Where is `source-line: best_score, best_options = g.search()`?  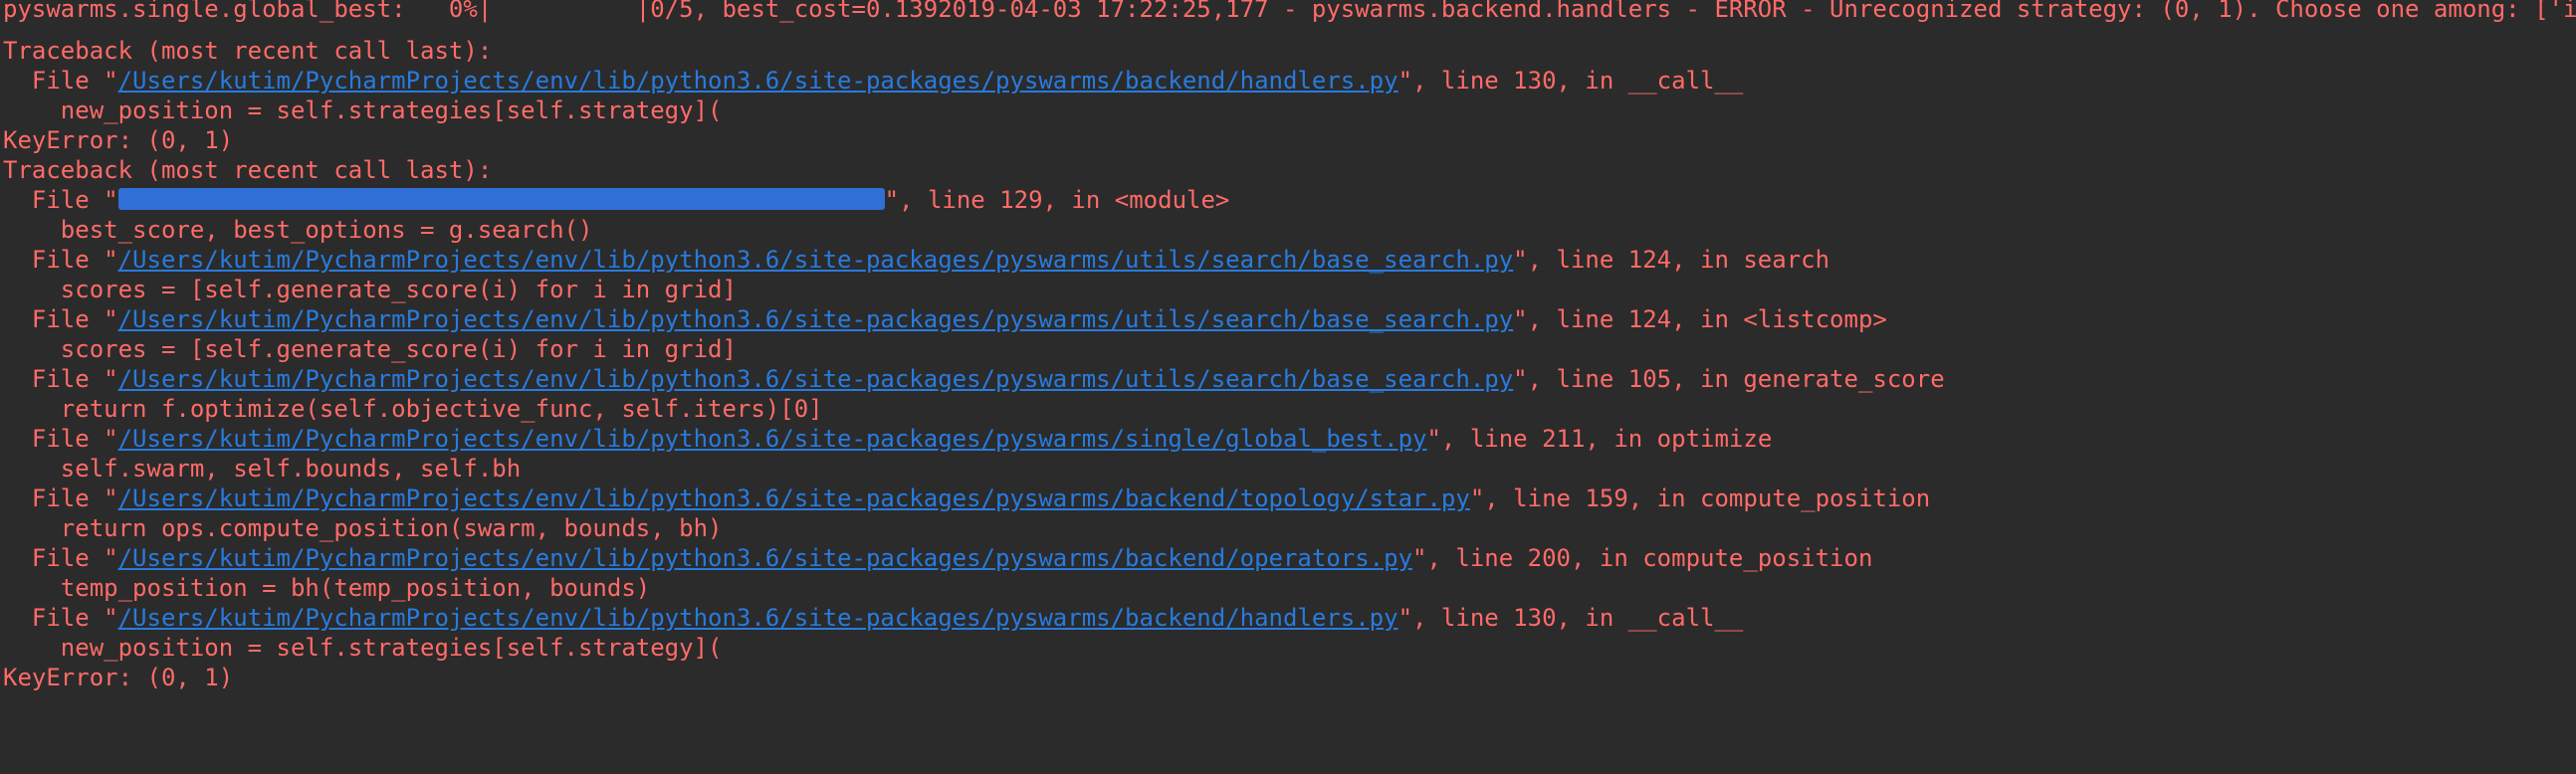
source-line: best_score, best_options = g.search() is located at coordinates (298, 230).